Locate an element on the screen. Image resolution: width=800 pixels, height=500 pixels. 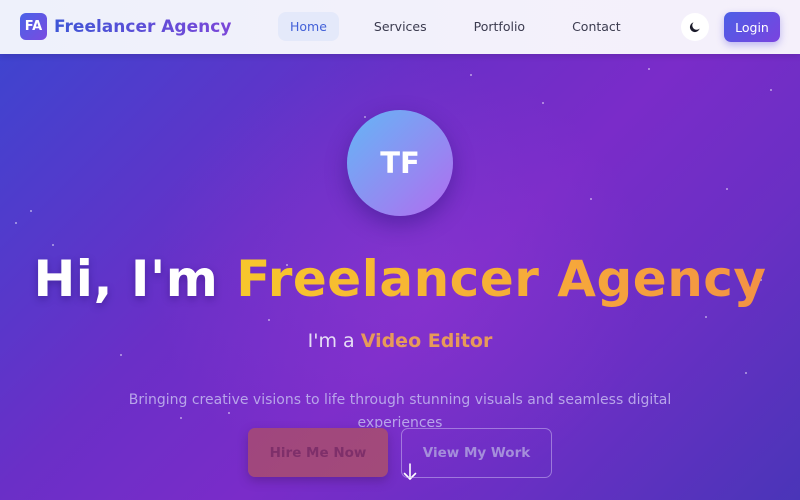
theme-toggle-button is located at coordinates (695, 27).